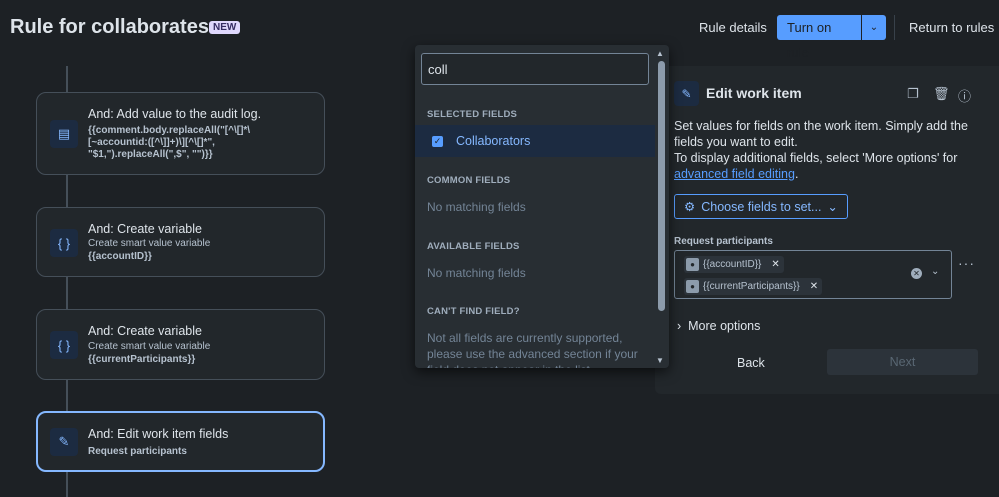 The image size is (999, 497). What do you see at coordinates (894, 27) in the screenshot?
I see `header-divider` at bounding box center [894, 27].